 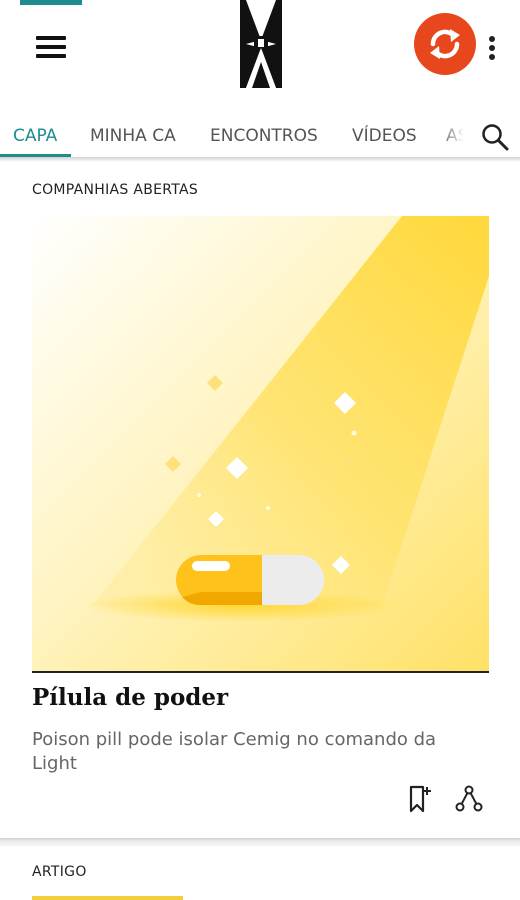 I want to click on vertical-ellipsis-icon, so click(x=492, y=48).